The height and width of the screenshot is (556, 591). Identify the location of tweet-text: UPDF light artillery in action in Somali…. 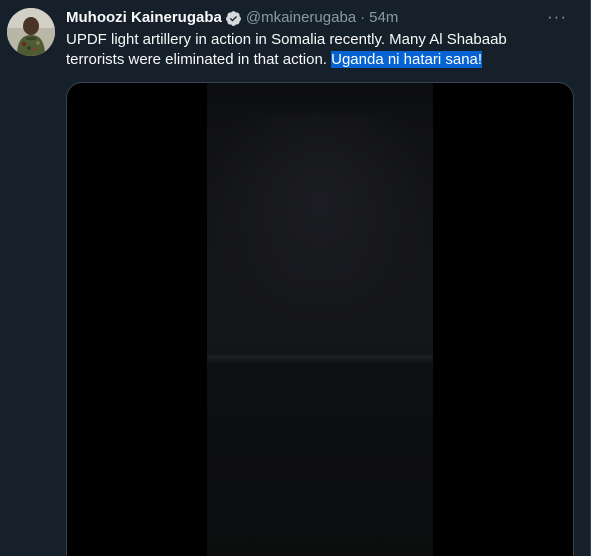
(316, 50).